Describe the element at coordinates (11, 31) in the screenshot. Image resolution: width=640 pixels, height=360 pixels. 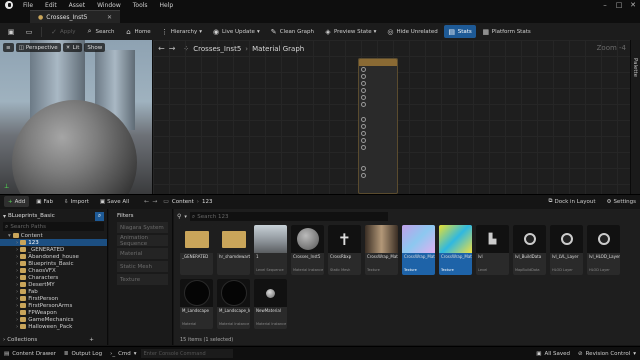
I see `save-button: ▣` at that location.